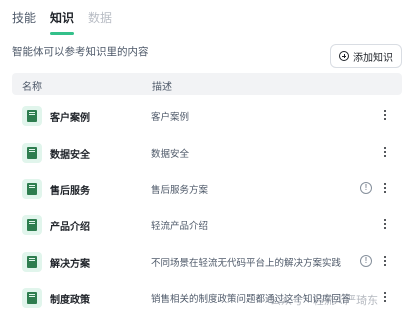 Image resolution: width=415 pixels, height=319 pixels. I want to click on knowledge-row: 解决方案 不同场景在轻流无代码平台上的解决方案实践 !, so click(207, 262).